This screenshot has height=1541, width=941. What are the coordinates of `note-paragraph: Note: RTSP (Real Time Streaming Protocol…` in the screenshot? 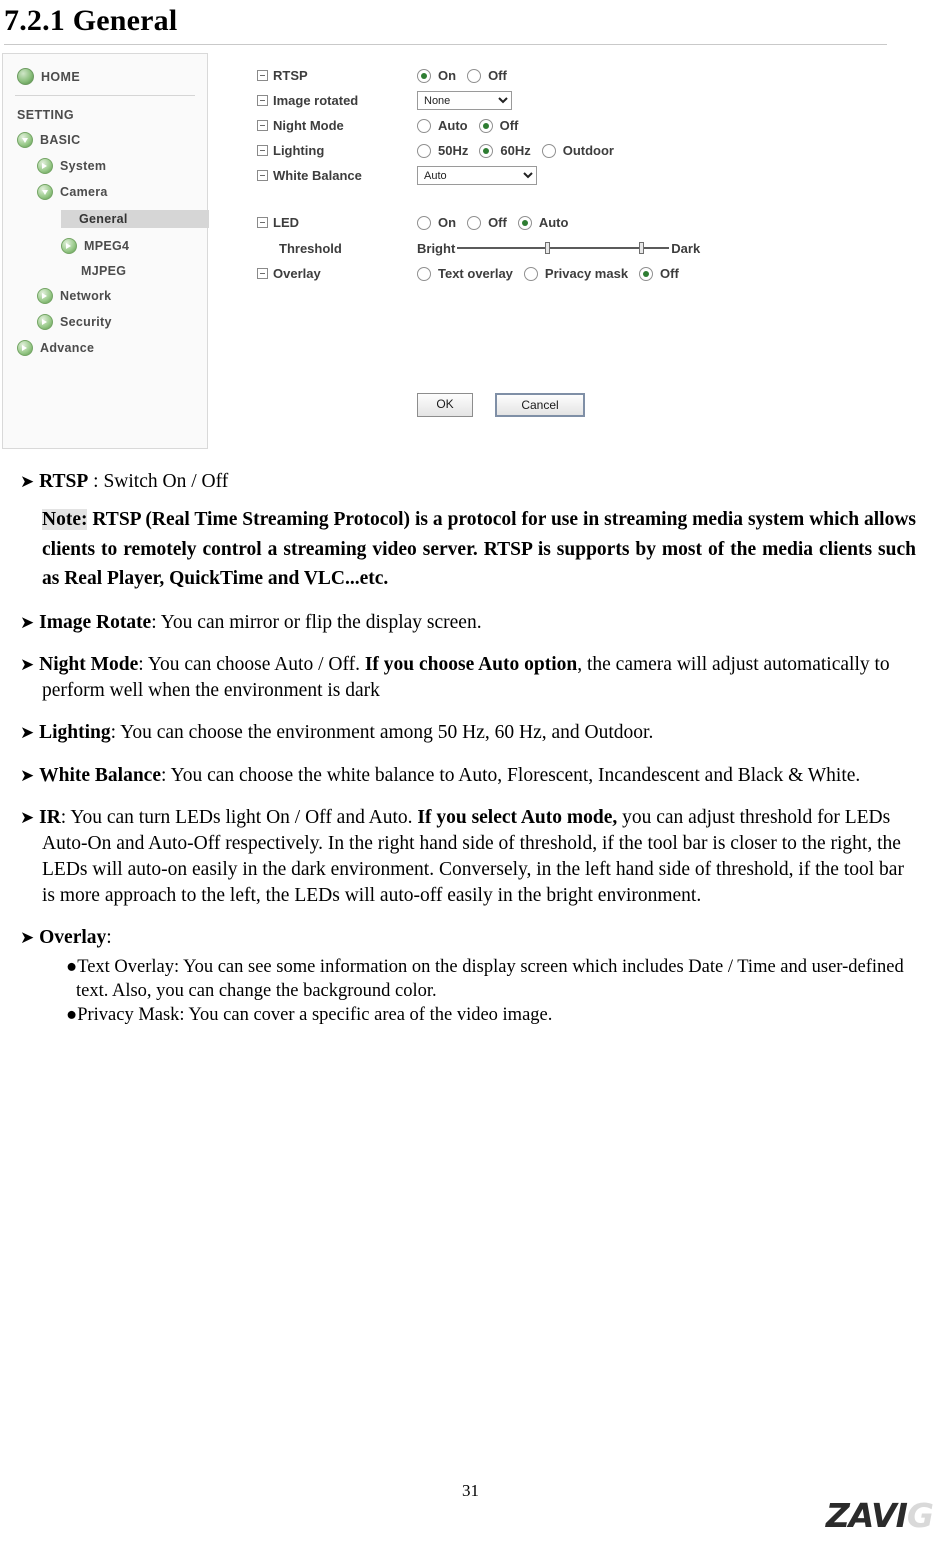 It's located at (479, 549).